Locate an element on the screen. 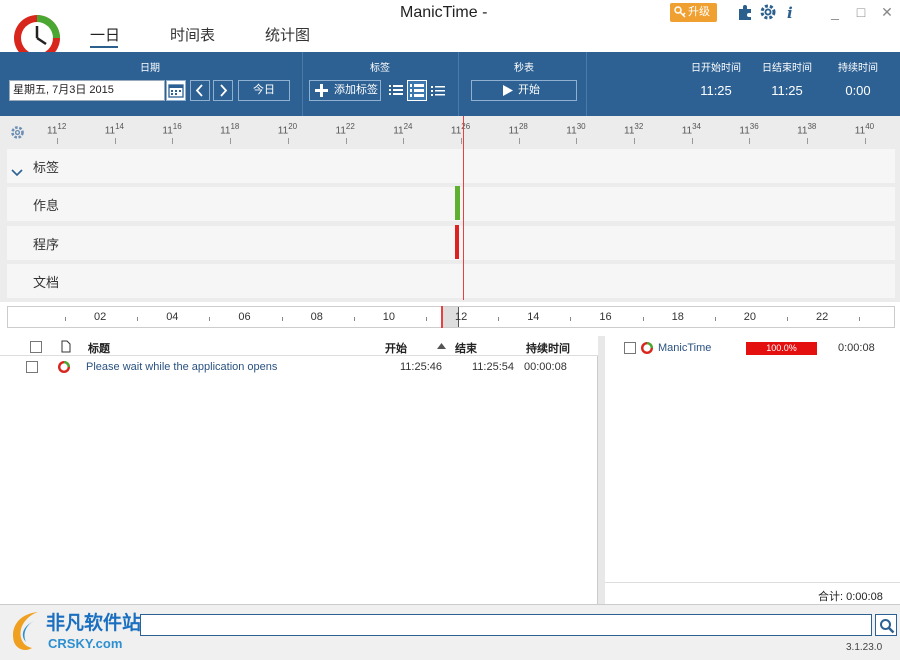 The image size is (900, 660). total-duration: 合计: 0:00:08 is located at coordinates (850, 597).